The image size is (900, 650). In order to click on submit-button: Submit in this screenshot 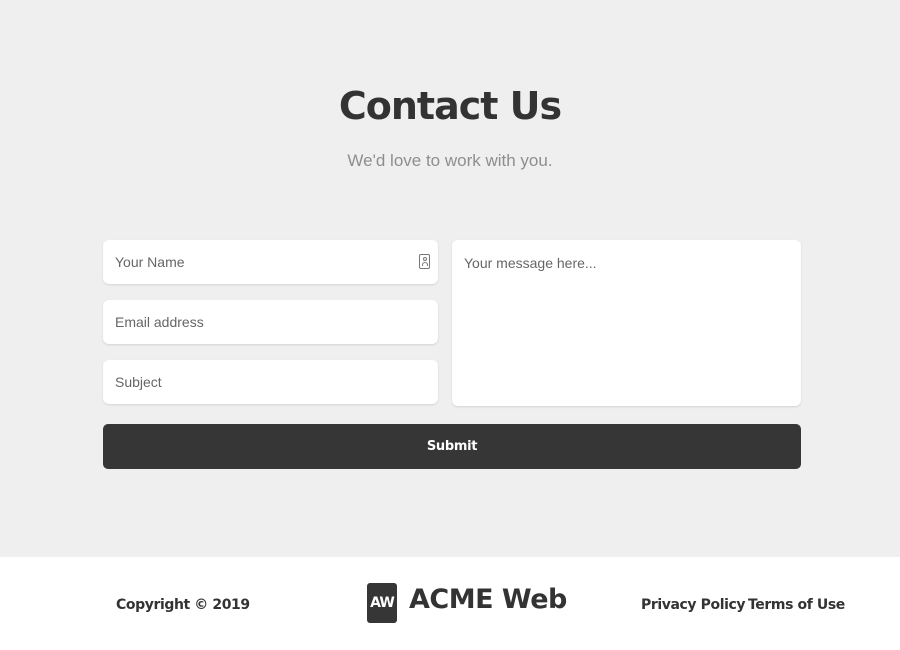, I will do `click(452, 446)`.